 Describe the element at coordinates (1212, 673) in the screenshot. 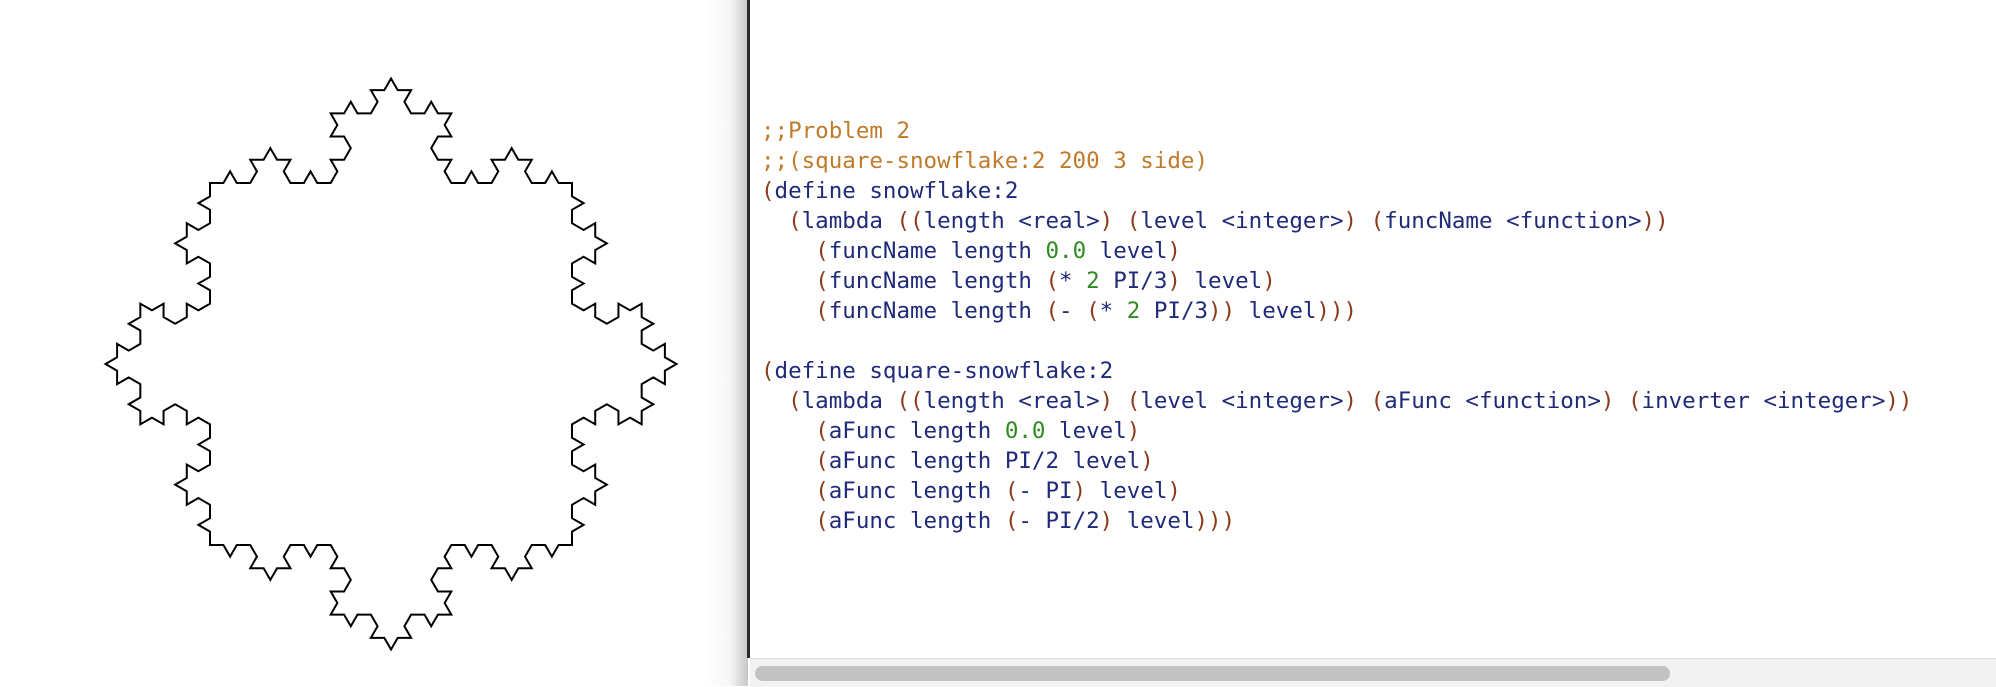

I see `scrollbar-thumb` at that location.